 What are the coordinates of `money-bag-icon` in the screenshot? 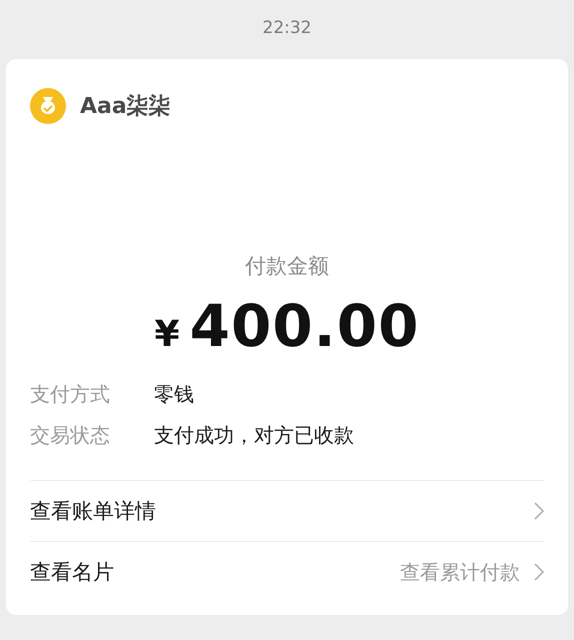 It's located at (48, 106).